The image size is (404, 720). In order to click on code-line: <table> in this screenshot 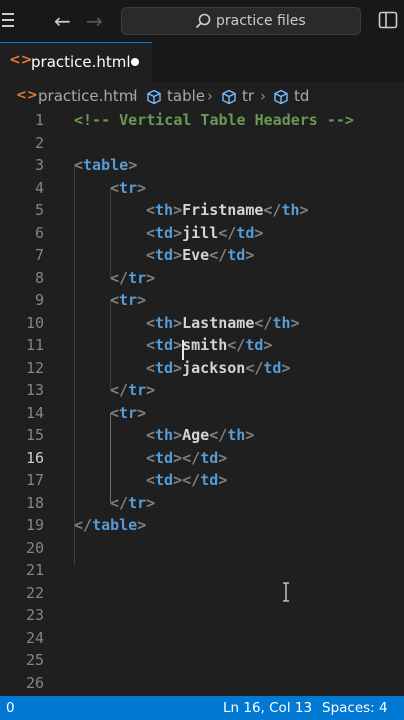, I will do `click(105, 165)`.